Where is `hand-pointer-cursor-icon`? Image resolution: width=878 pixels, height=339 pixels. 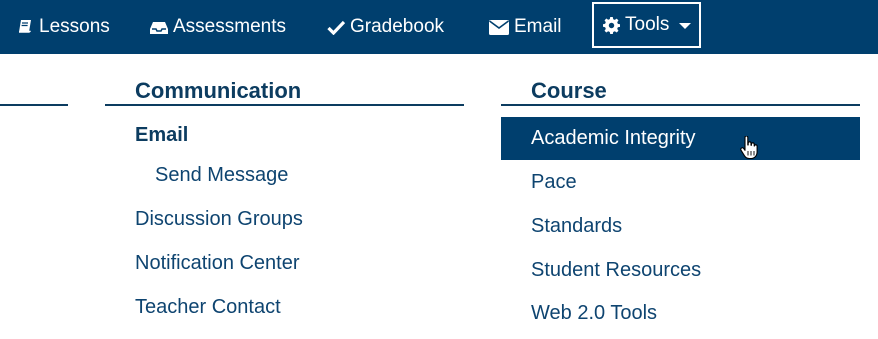
hand-pointer-cursor-icon is located at coordinates (749, 150).